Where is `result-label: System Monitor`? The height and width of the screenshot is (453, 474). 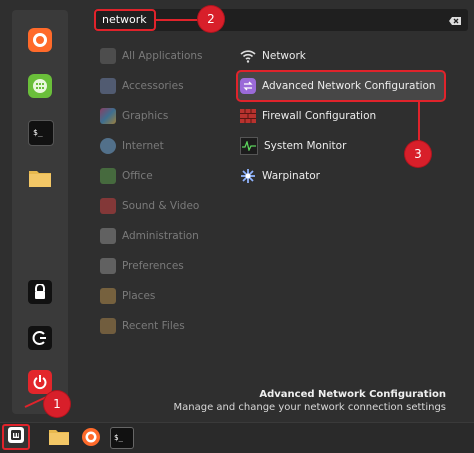
result-label: System Monitor is located at coordinates (305, 146).